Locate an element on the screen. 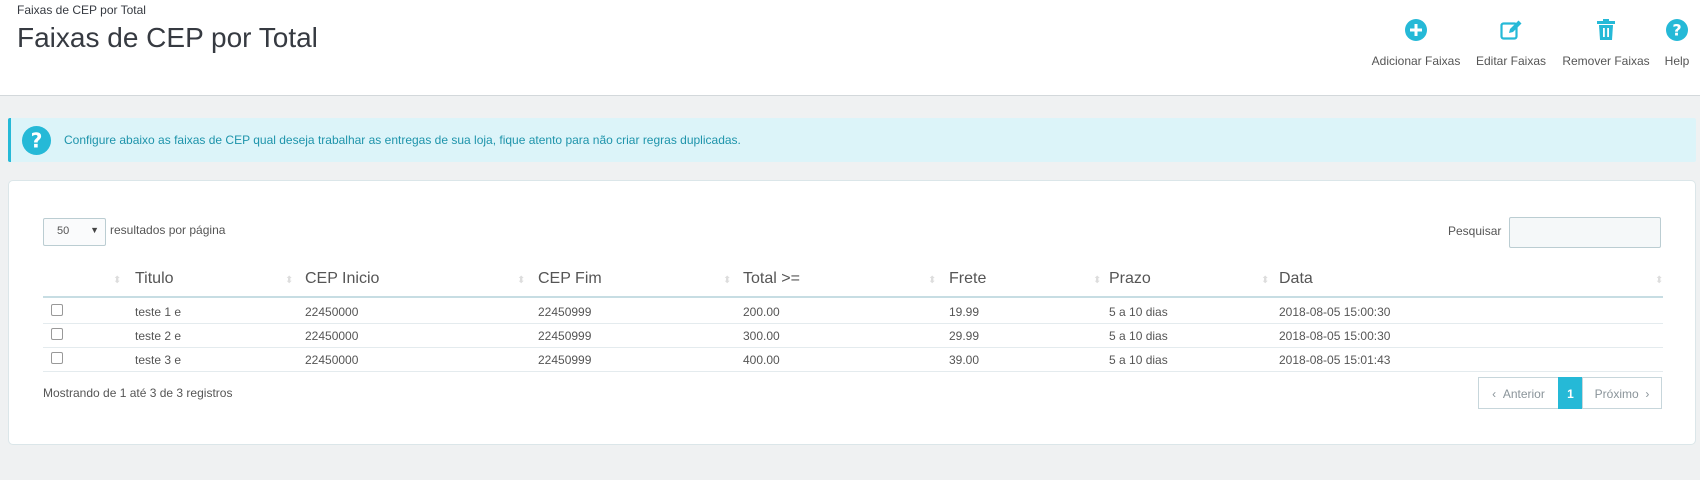 The width and height of the screenshot is (1700, 480). cell-data: 2018-08-05 15:01:43 is located at coordinates (1335, 360).